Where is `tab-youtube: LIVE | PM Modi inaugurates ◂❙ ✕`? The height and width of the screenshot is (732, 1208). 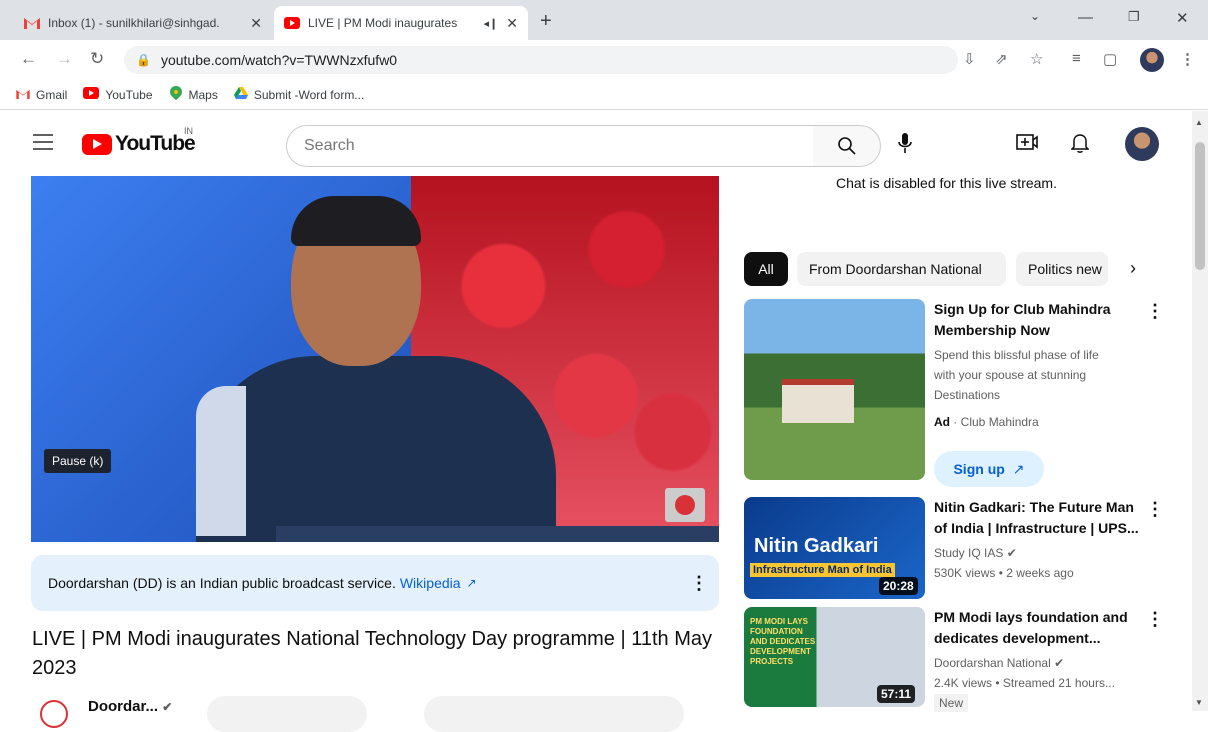
tab-youtube: LIVE | PM Modi inaugurates ◂❙ ✕ is located at coordinates (401, 23).